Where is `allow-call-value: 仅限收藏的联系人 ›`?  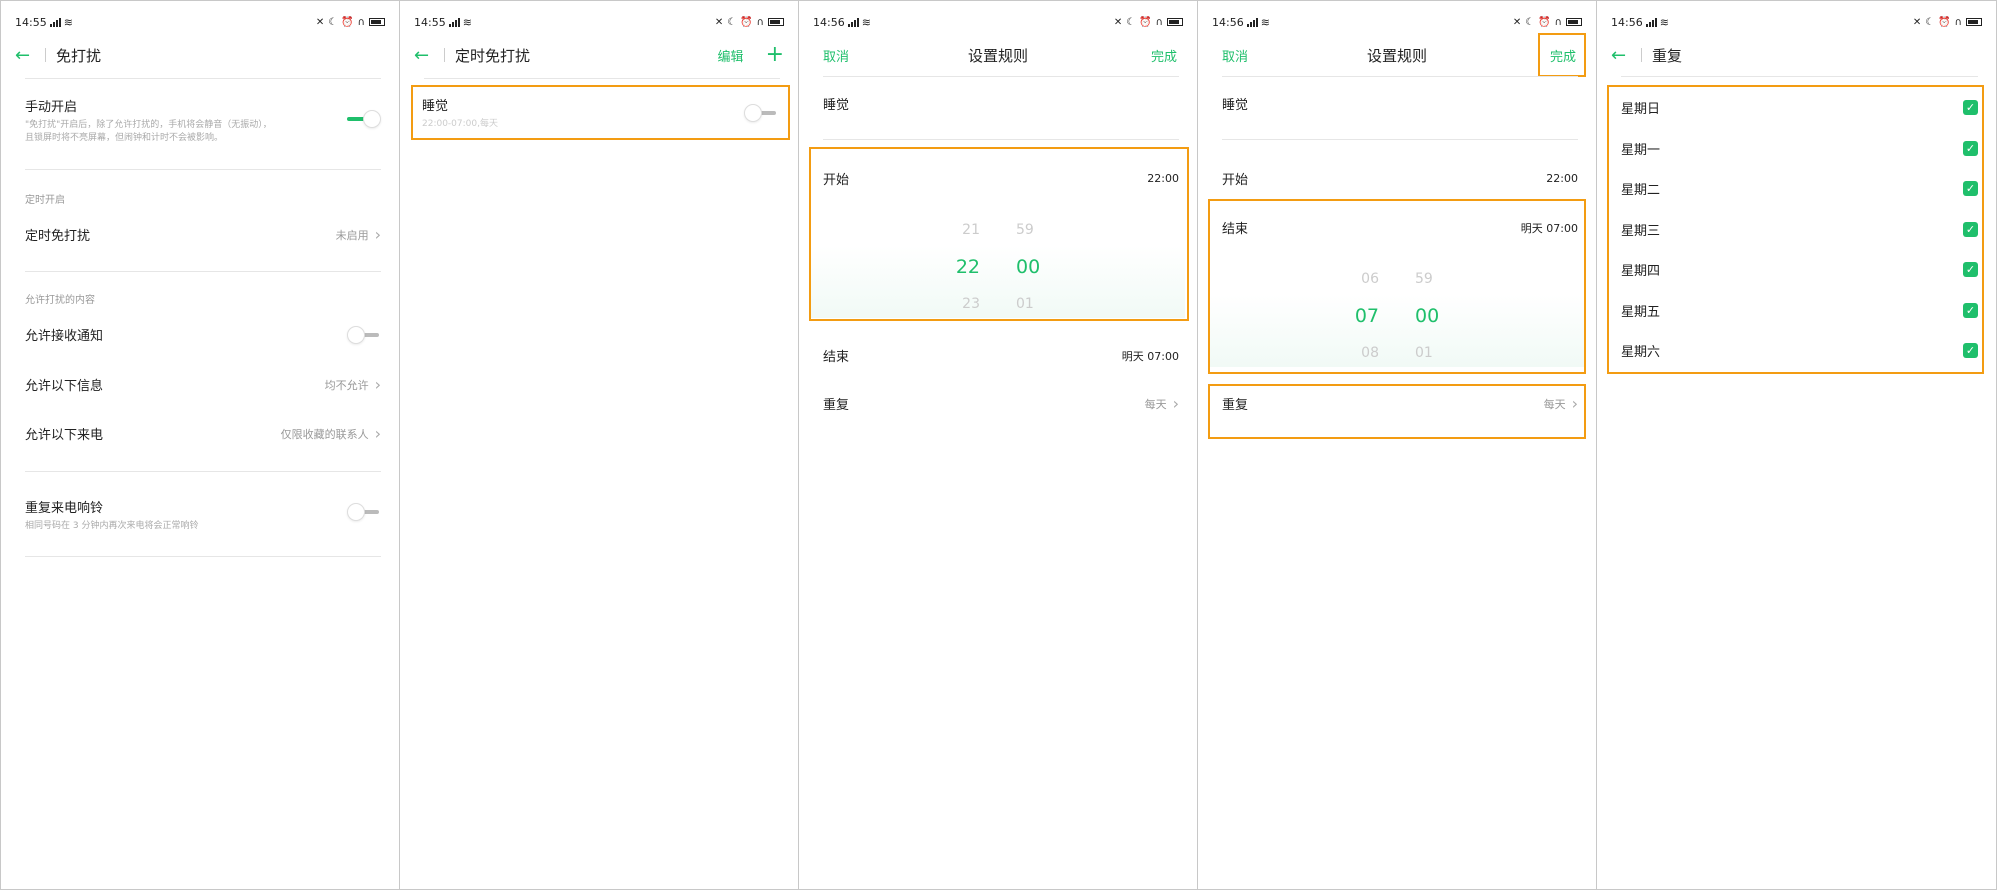 allow-call-value: 仅限收藏的联系人 › is located at coordinates (331, 433).